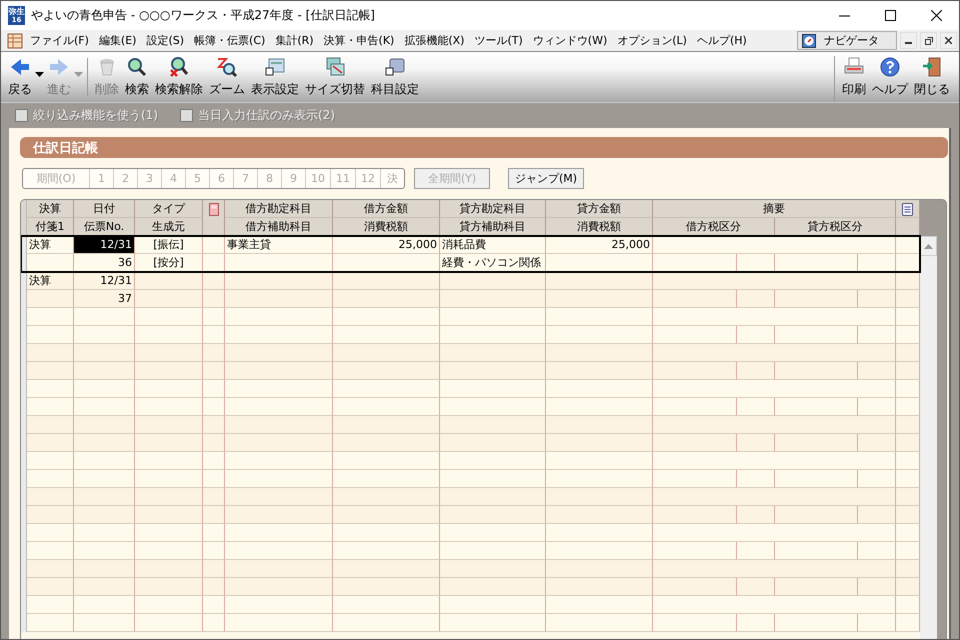 The image size is (960, 640). I want to click on column-header: 借方金額, so click(386, 209).